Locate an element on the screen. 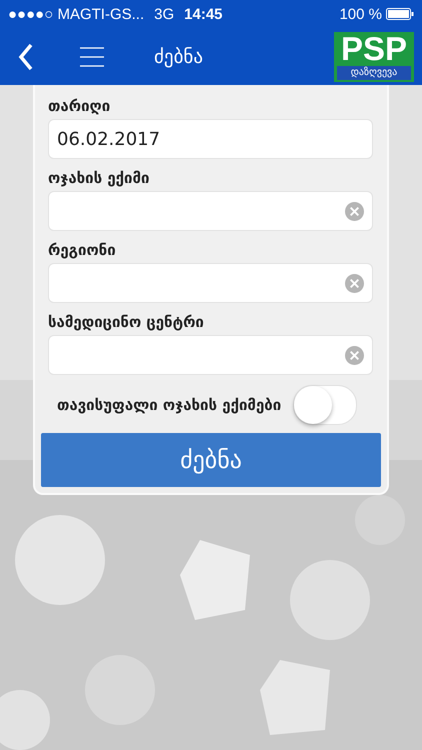  page-title: ძებნა is located at coordinates (179, 57).